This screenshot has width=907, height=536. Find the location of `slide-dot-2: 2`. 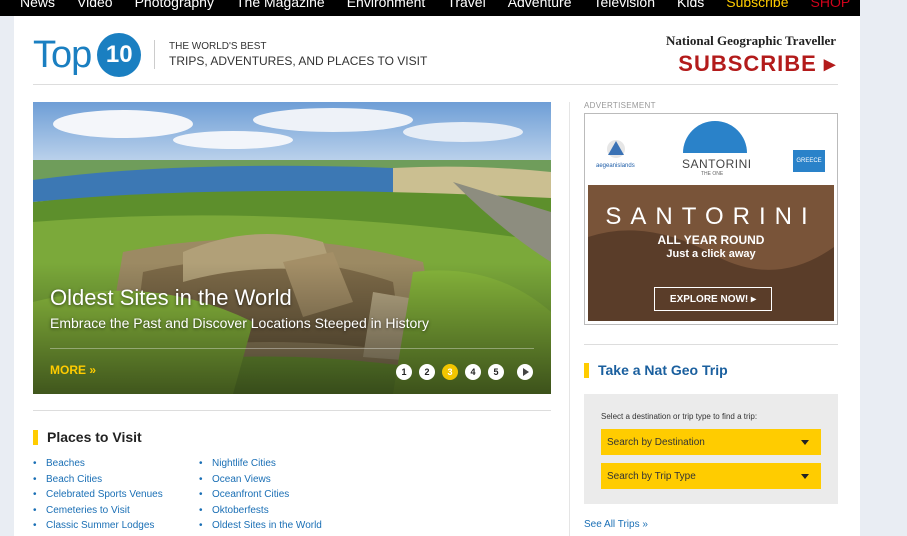

slide-dot-2: 2 is located at coordinates (427, 372).